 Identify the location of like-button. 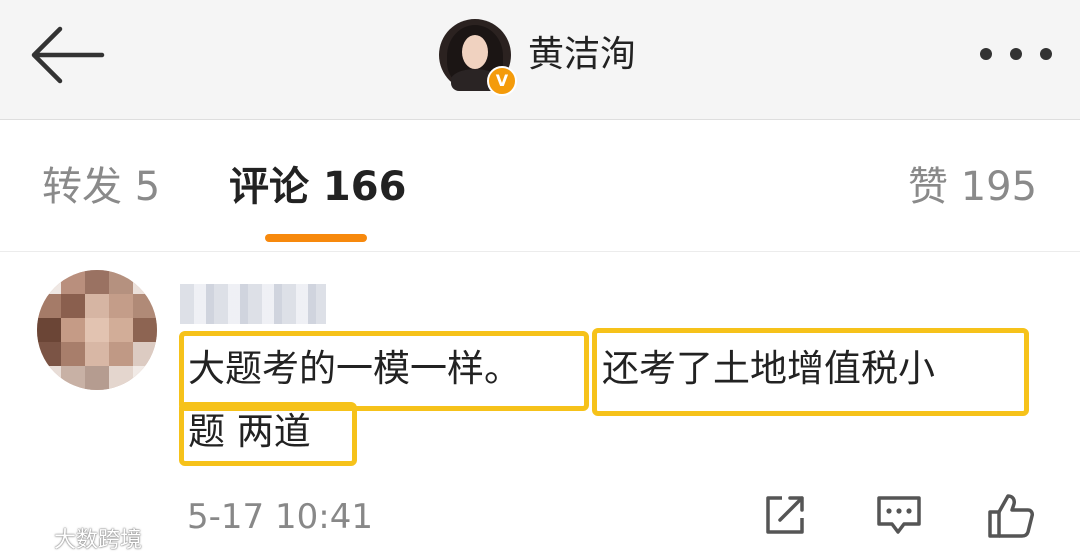
(1011, 515).